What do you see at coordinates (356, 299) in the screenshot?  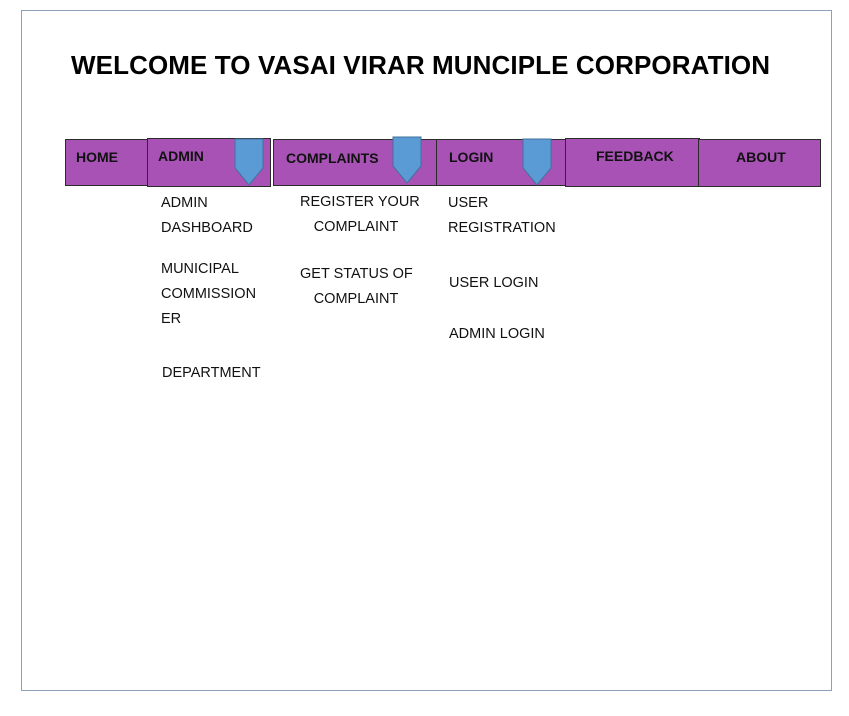 I see `menu-status-line2: COMPLAINT` at bounding box center [356, 299].